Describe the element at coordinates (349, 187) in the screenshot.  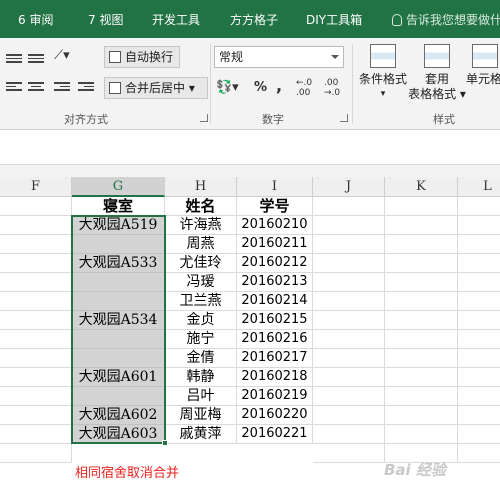
I see `column-header-j: J` at that location.